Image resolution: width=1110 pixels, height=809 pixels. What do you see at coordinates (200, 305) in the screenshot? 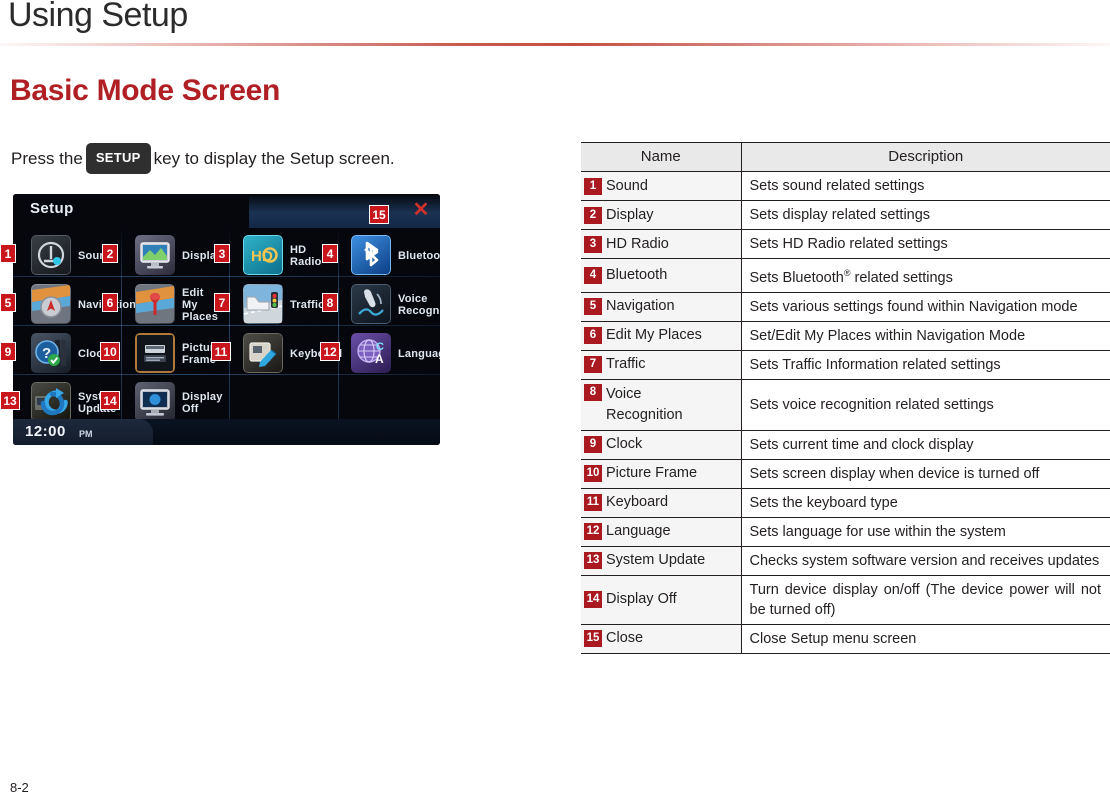
I see `device-tile-label: Edit My Places` at bounding box center [200, 305].